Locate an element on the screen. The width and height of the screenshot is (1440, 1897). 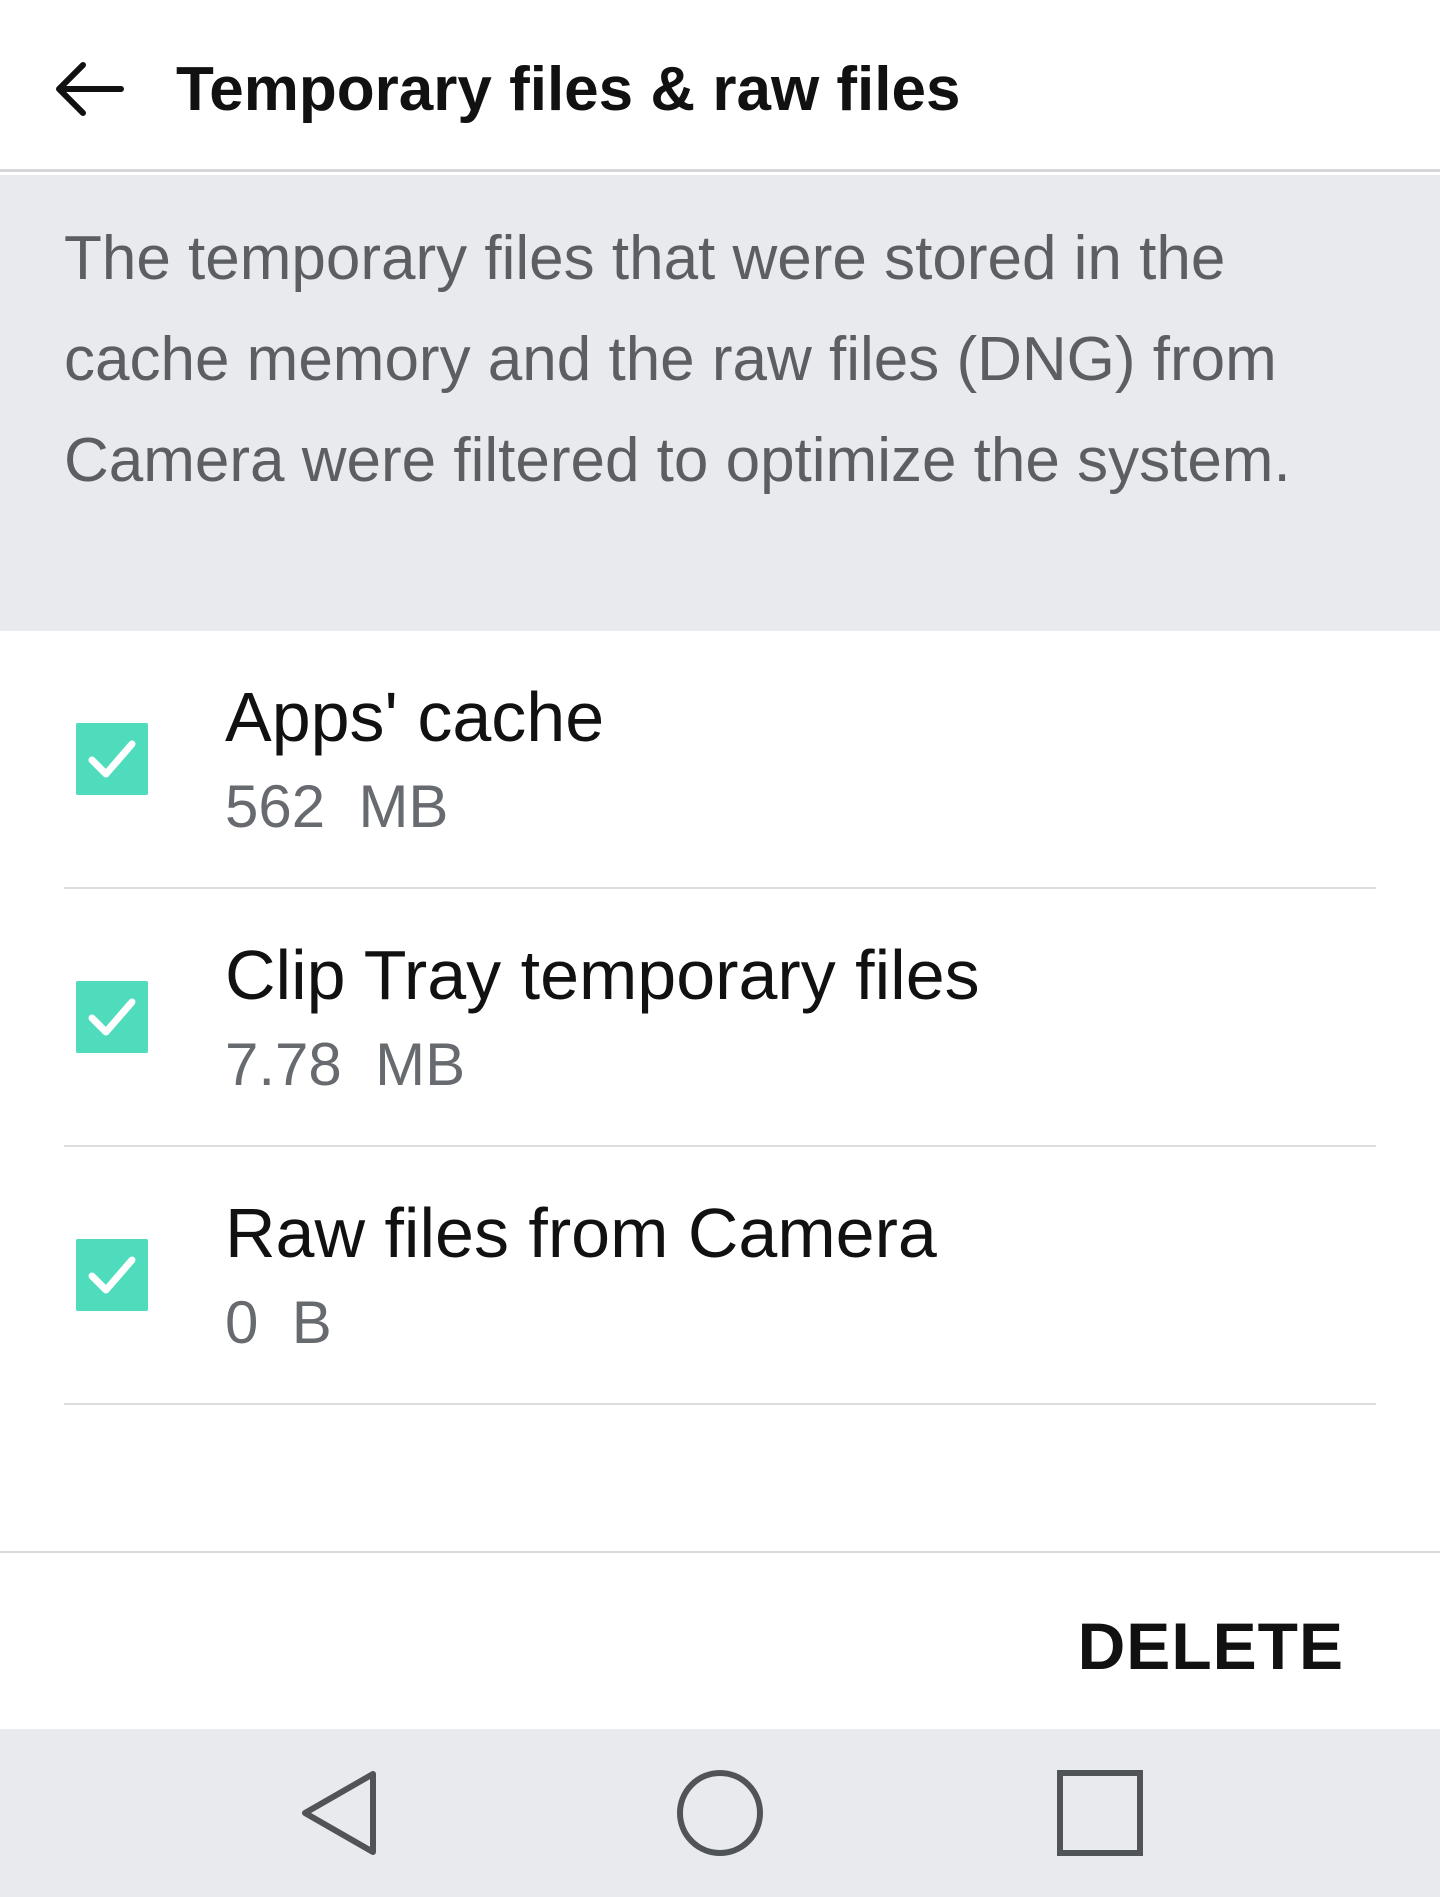
list-item-label: Clip Tray temporary files is located at coordinates (602, 975).